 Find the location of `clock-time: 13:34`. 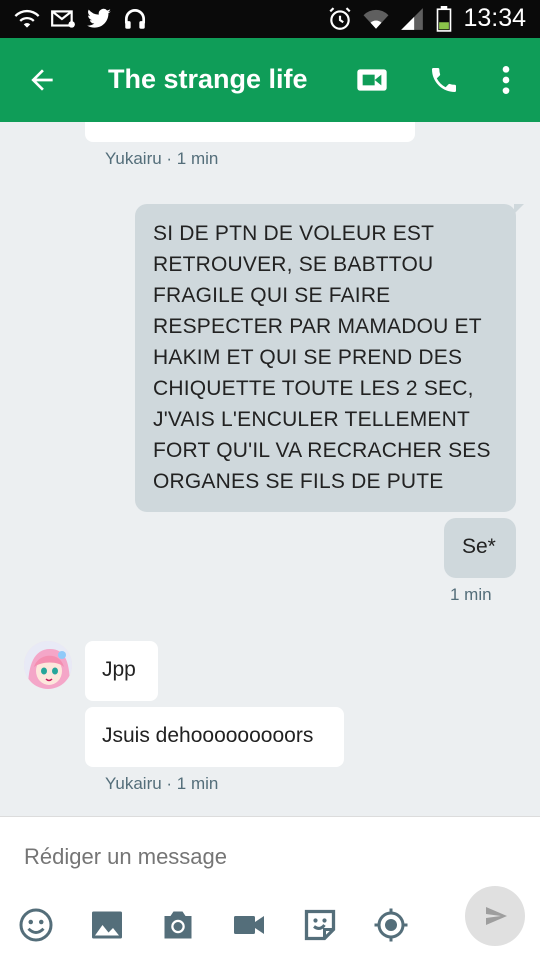

clock-time: 13:34 is located at coordinates (494, 18).